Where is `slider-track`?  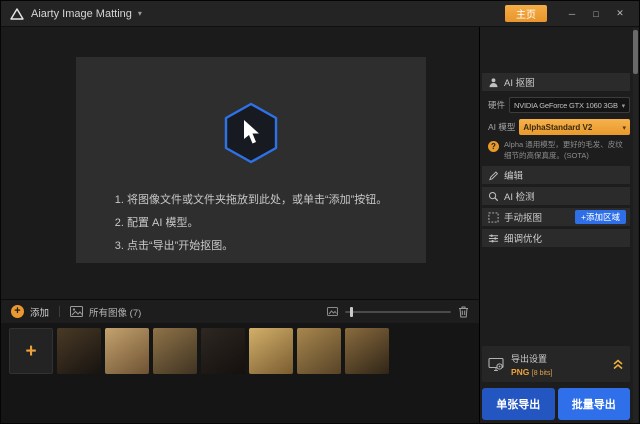 slider-track is located at coordinates (398, 311).